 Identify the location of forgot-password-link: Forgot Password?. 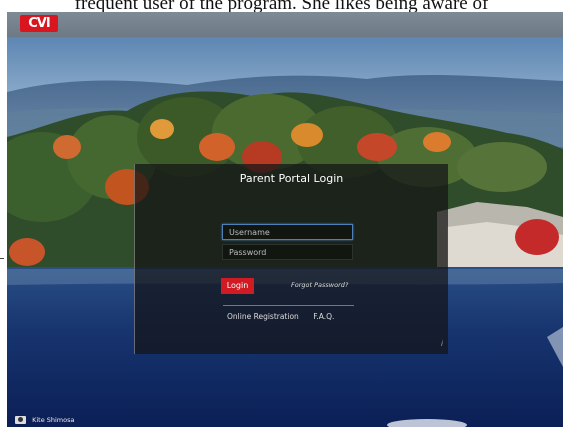
(319, 285).